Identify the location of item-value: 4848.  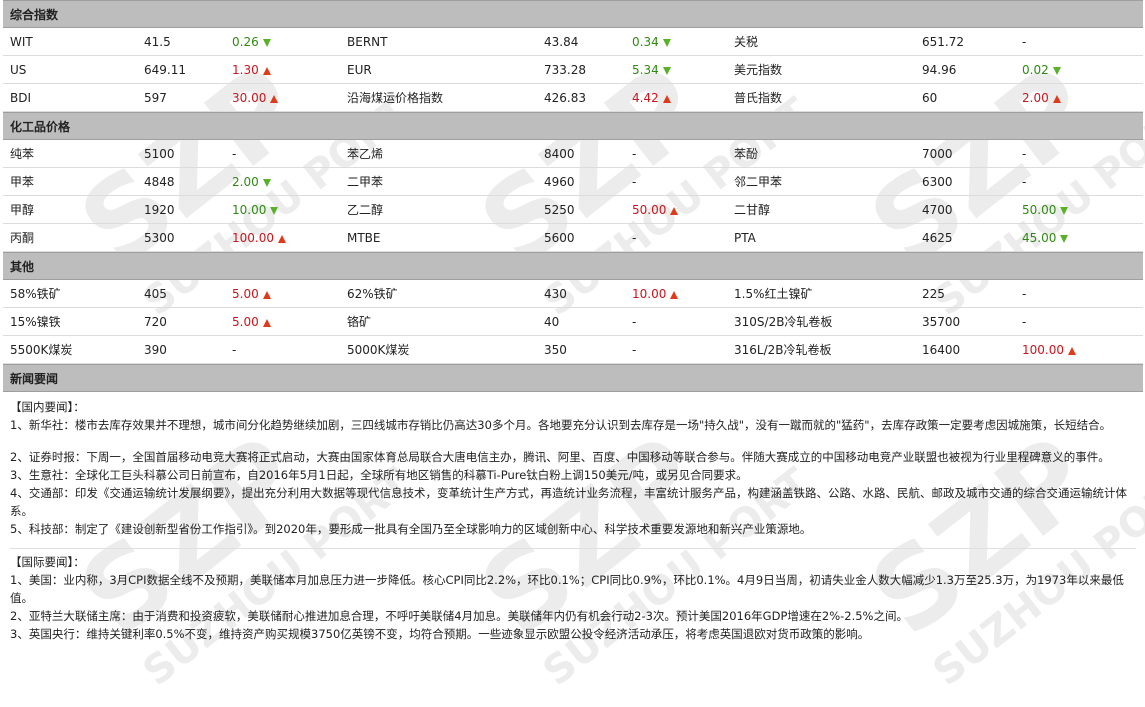
(159, 182).